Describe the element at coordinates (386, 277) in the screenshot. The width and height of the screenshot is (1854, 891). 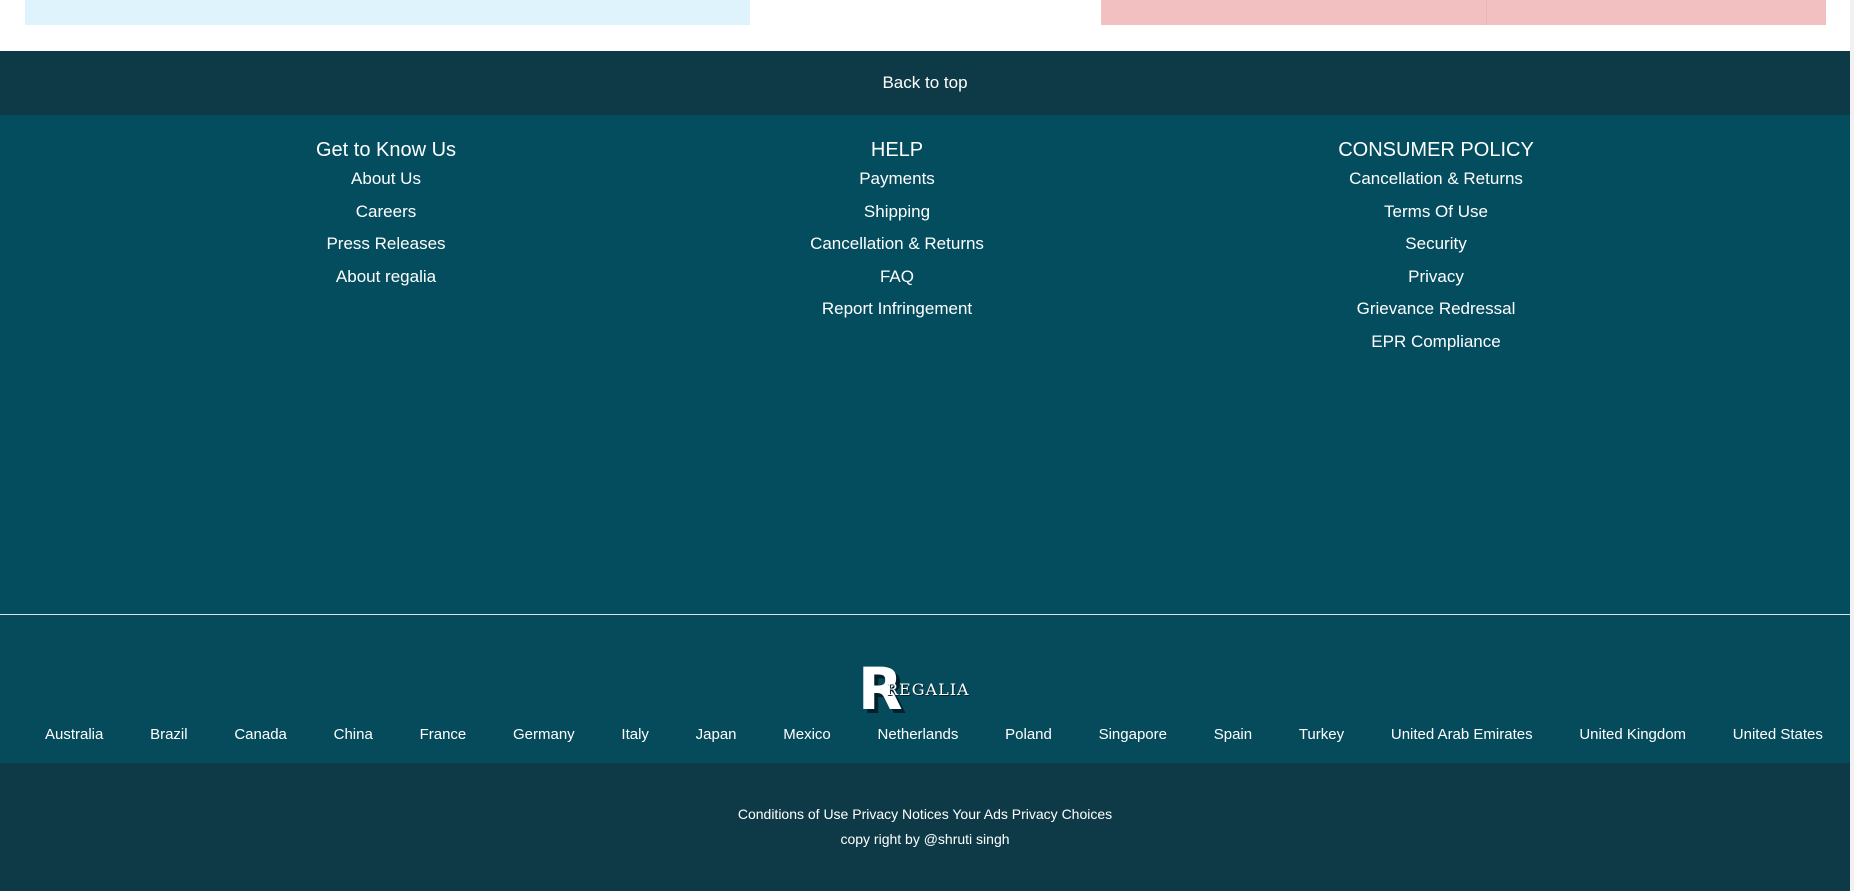
I see `footer-link-about-regalia: About regalia` at that location.